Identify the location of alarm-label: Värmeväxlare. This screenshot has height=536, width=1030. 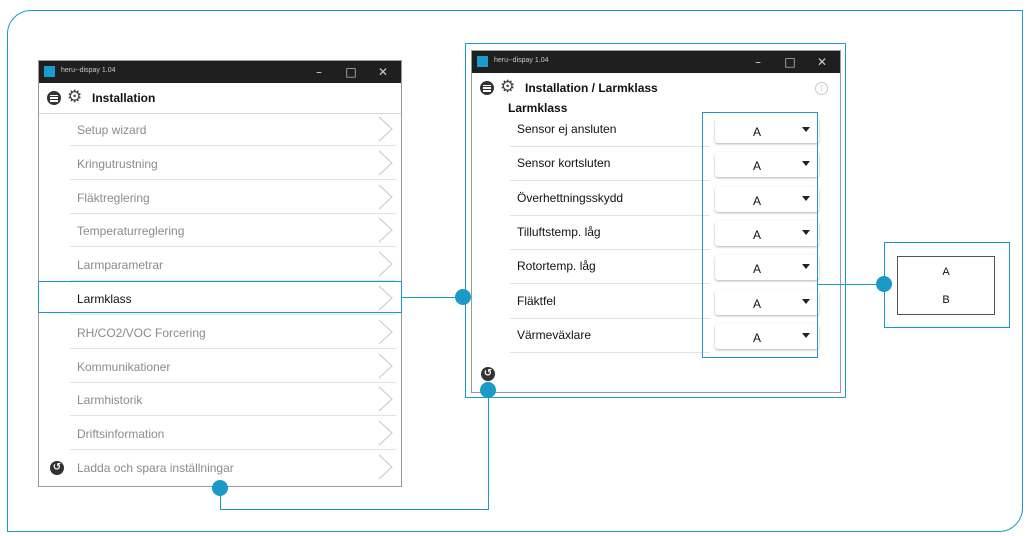
(554, 334).